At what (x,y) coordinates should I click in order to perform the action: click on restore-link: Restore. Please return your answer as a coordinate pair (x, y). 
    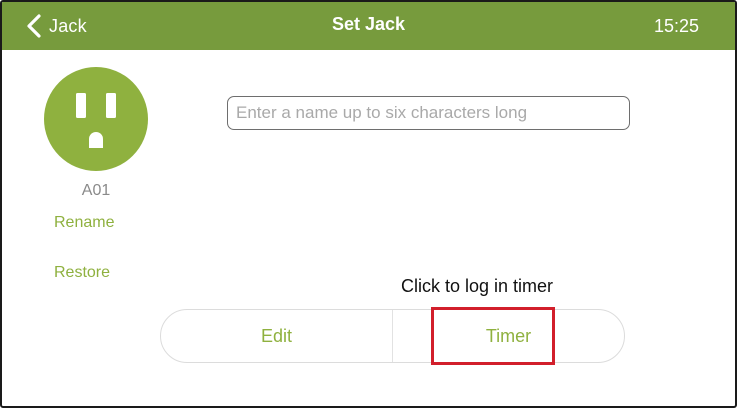
    Looking at the image, I should click on (82, 273).